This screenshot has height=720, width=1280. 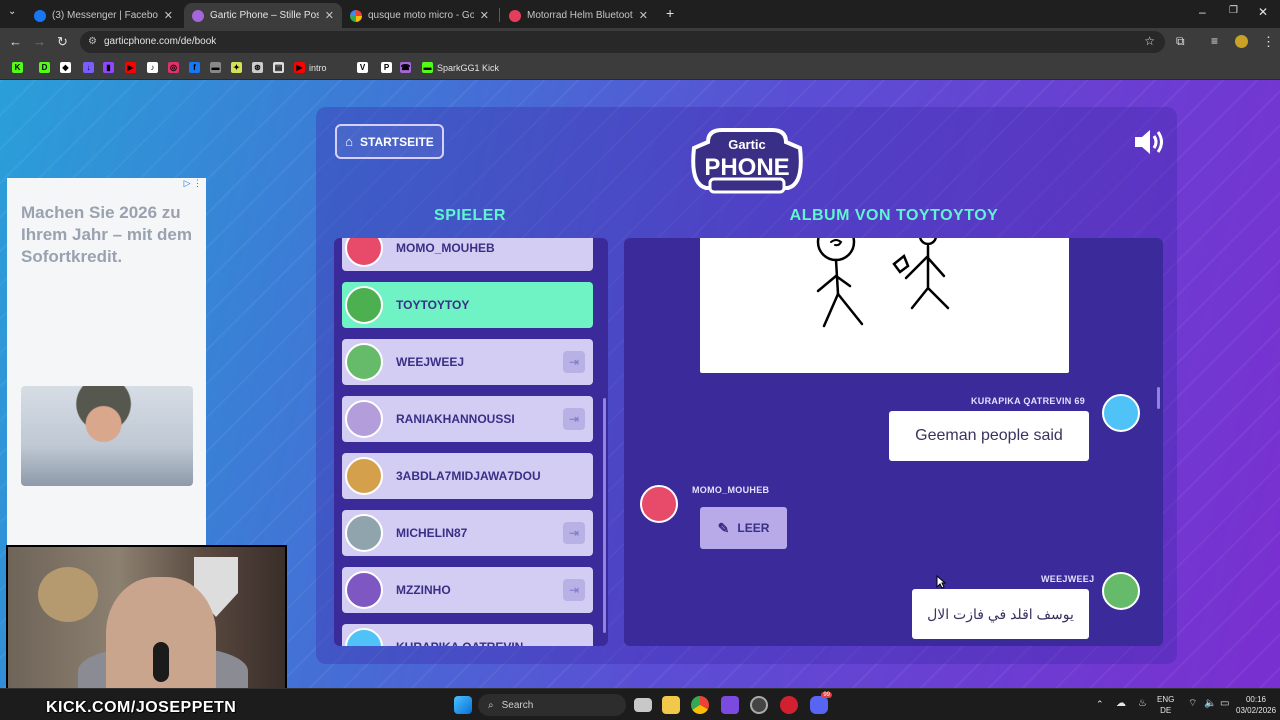 I want to click on new-tab-button: +, so click(x=670, y=13).